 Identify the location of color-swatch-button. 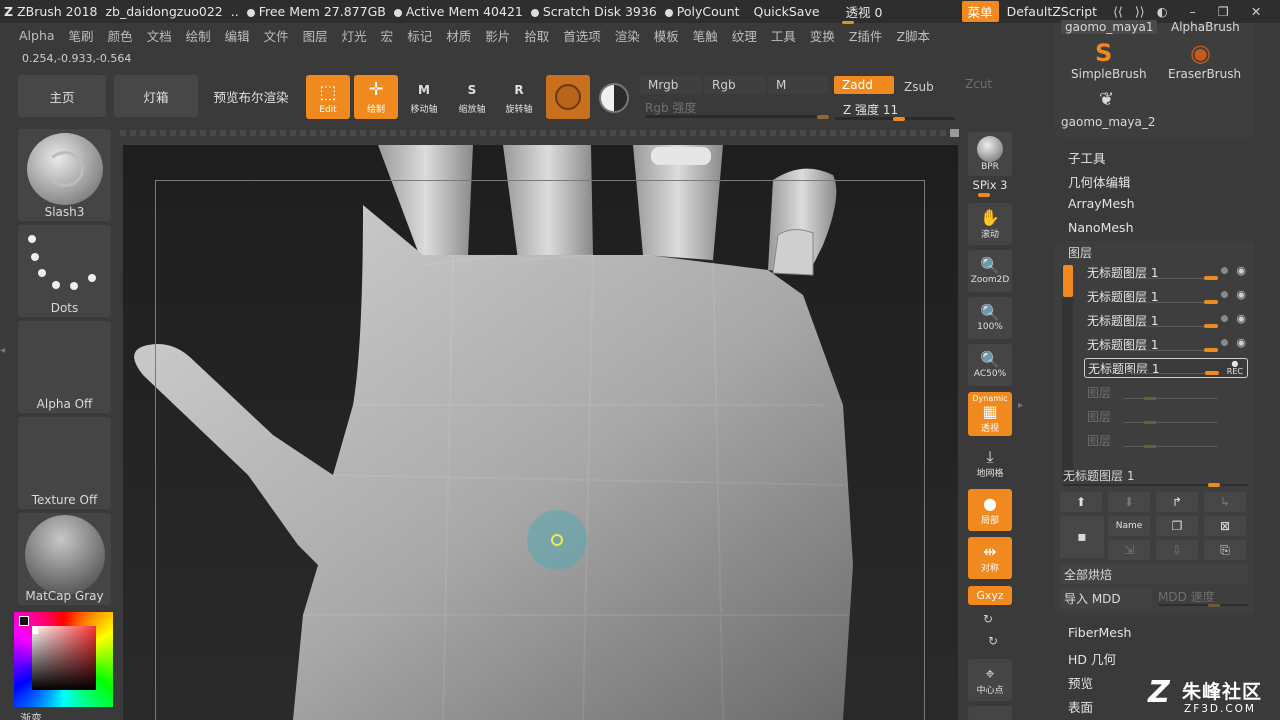
(614, 98).